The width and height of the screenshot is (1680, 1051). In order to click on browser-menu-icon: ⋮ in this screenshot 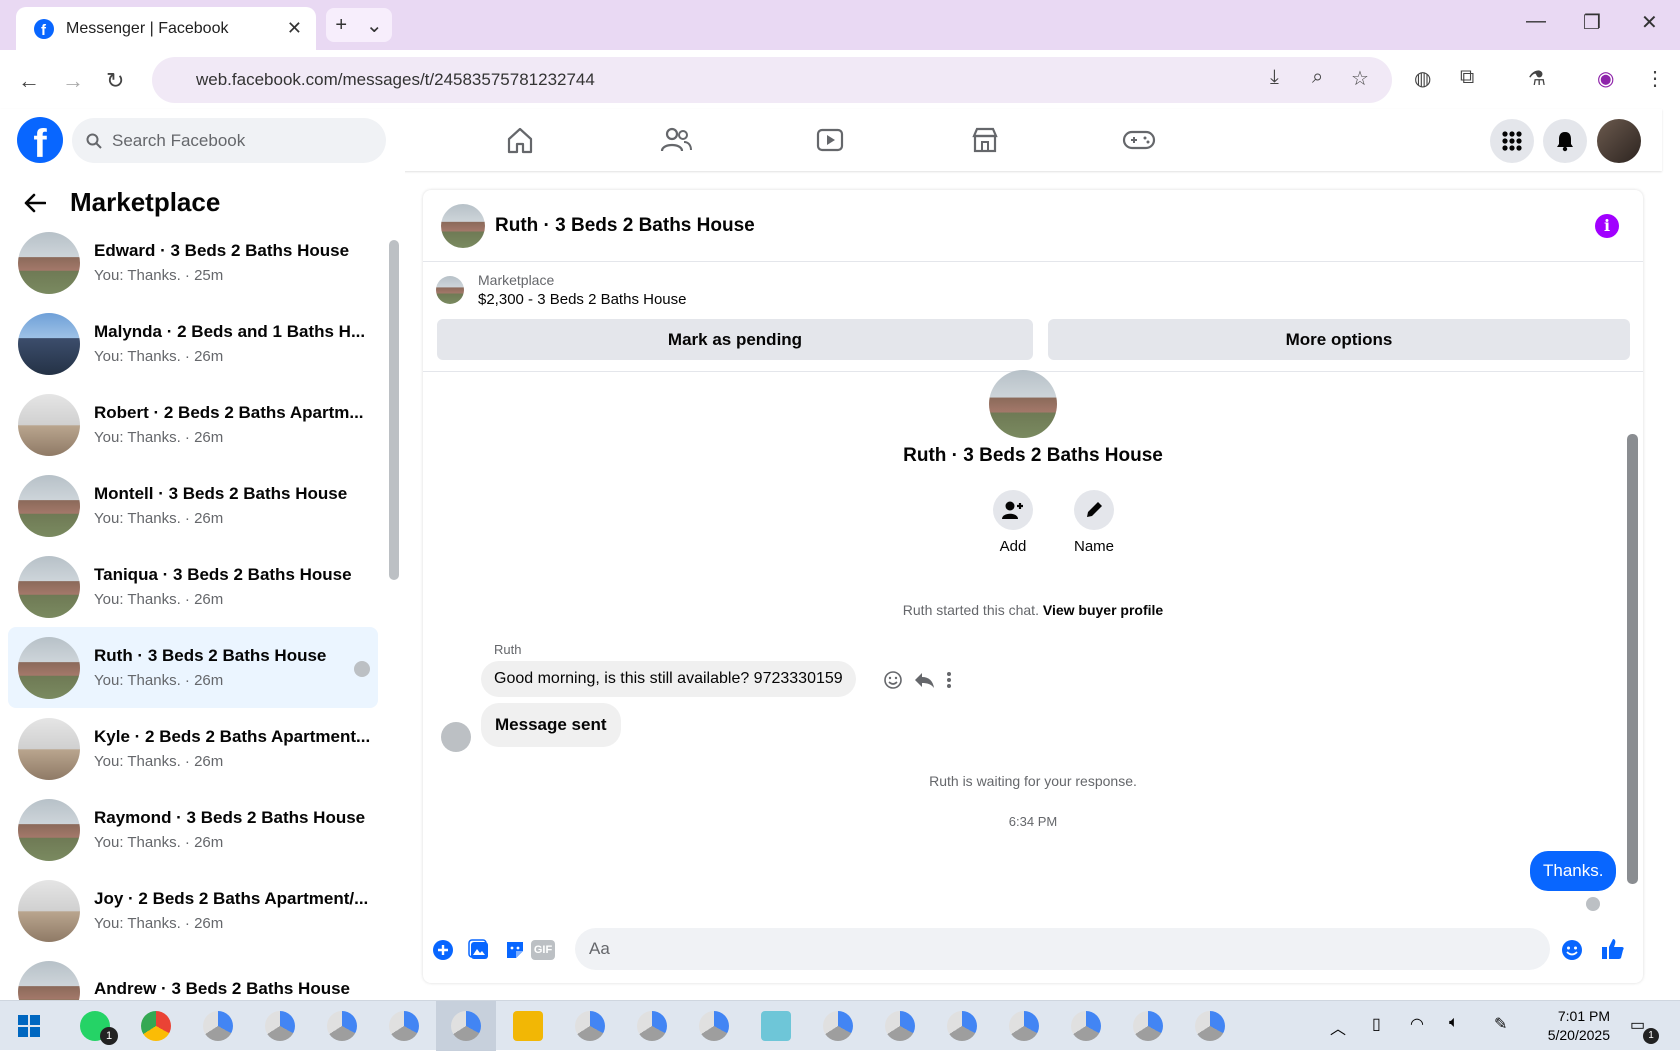, I will do `click(1655, 78)`.